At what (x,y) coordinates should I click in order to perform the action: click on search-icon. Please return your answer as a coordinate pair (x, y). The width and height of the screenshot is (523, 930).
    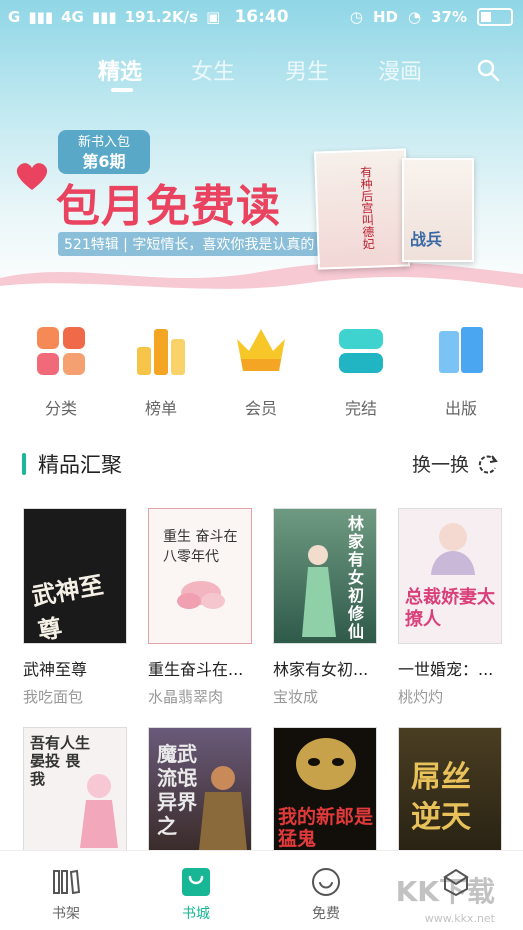
    Looking at the image, I should click on (488, 70).